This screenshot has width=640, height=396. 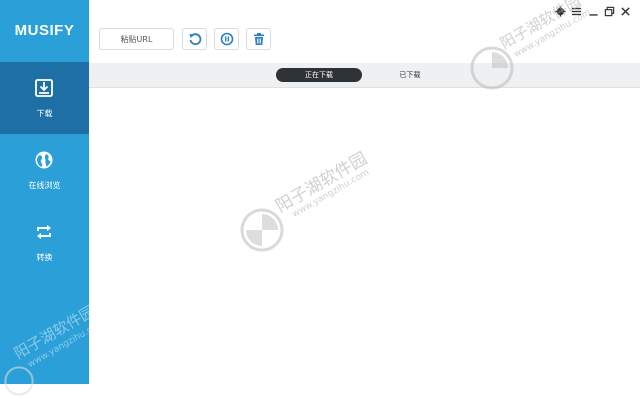 I want to click on restore-icon, so click(x=609, y=11).